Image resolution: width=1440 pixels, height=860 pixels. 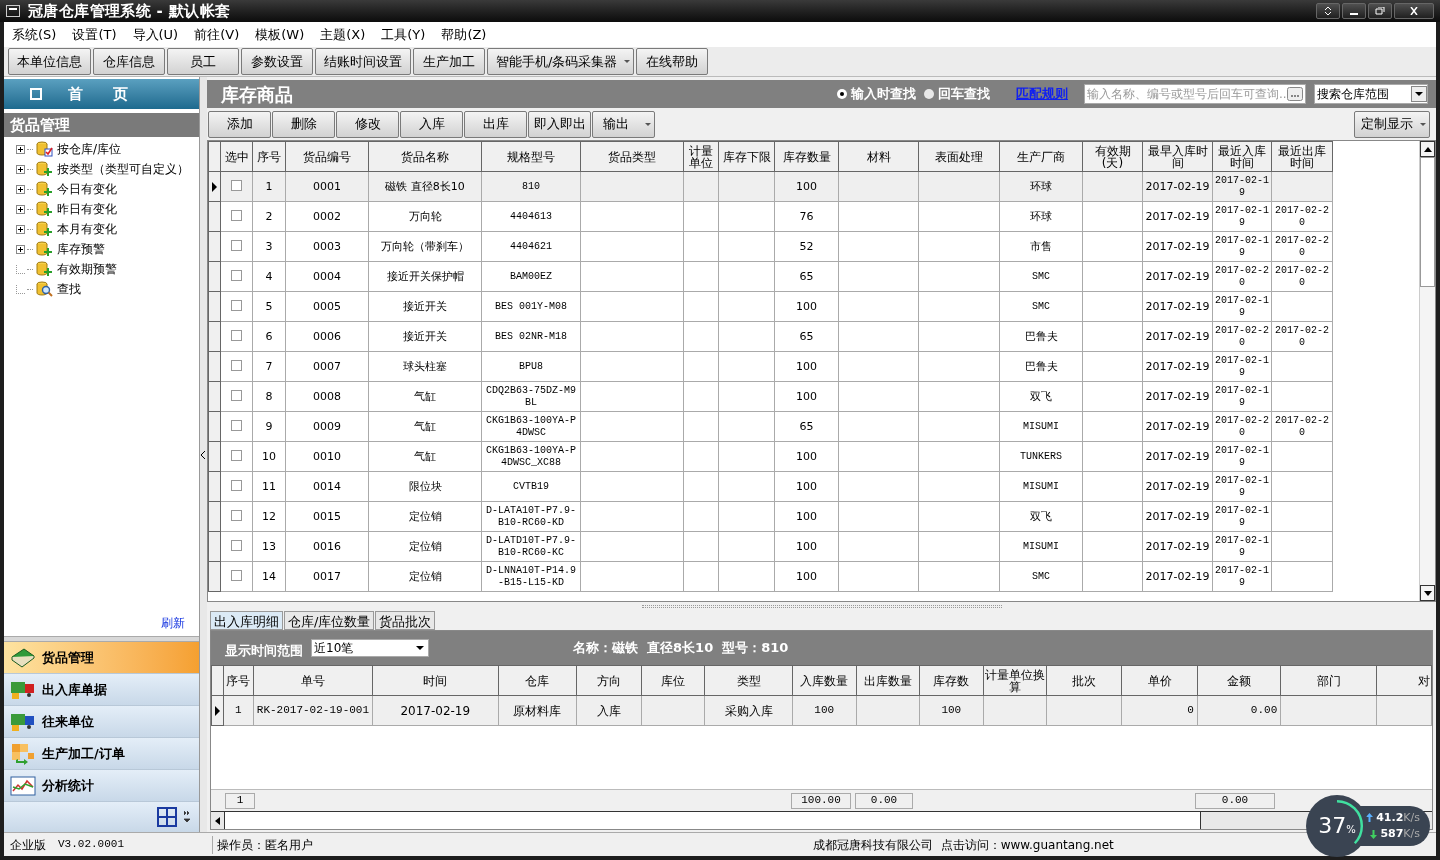 What do you see at coordinates (94, 34) in the screenshot?
I see `menu-item: 设置(T)` at bounding box center [94, 34].